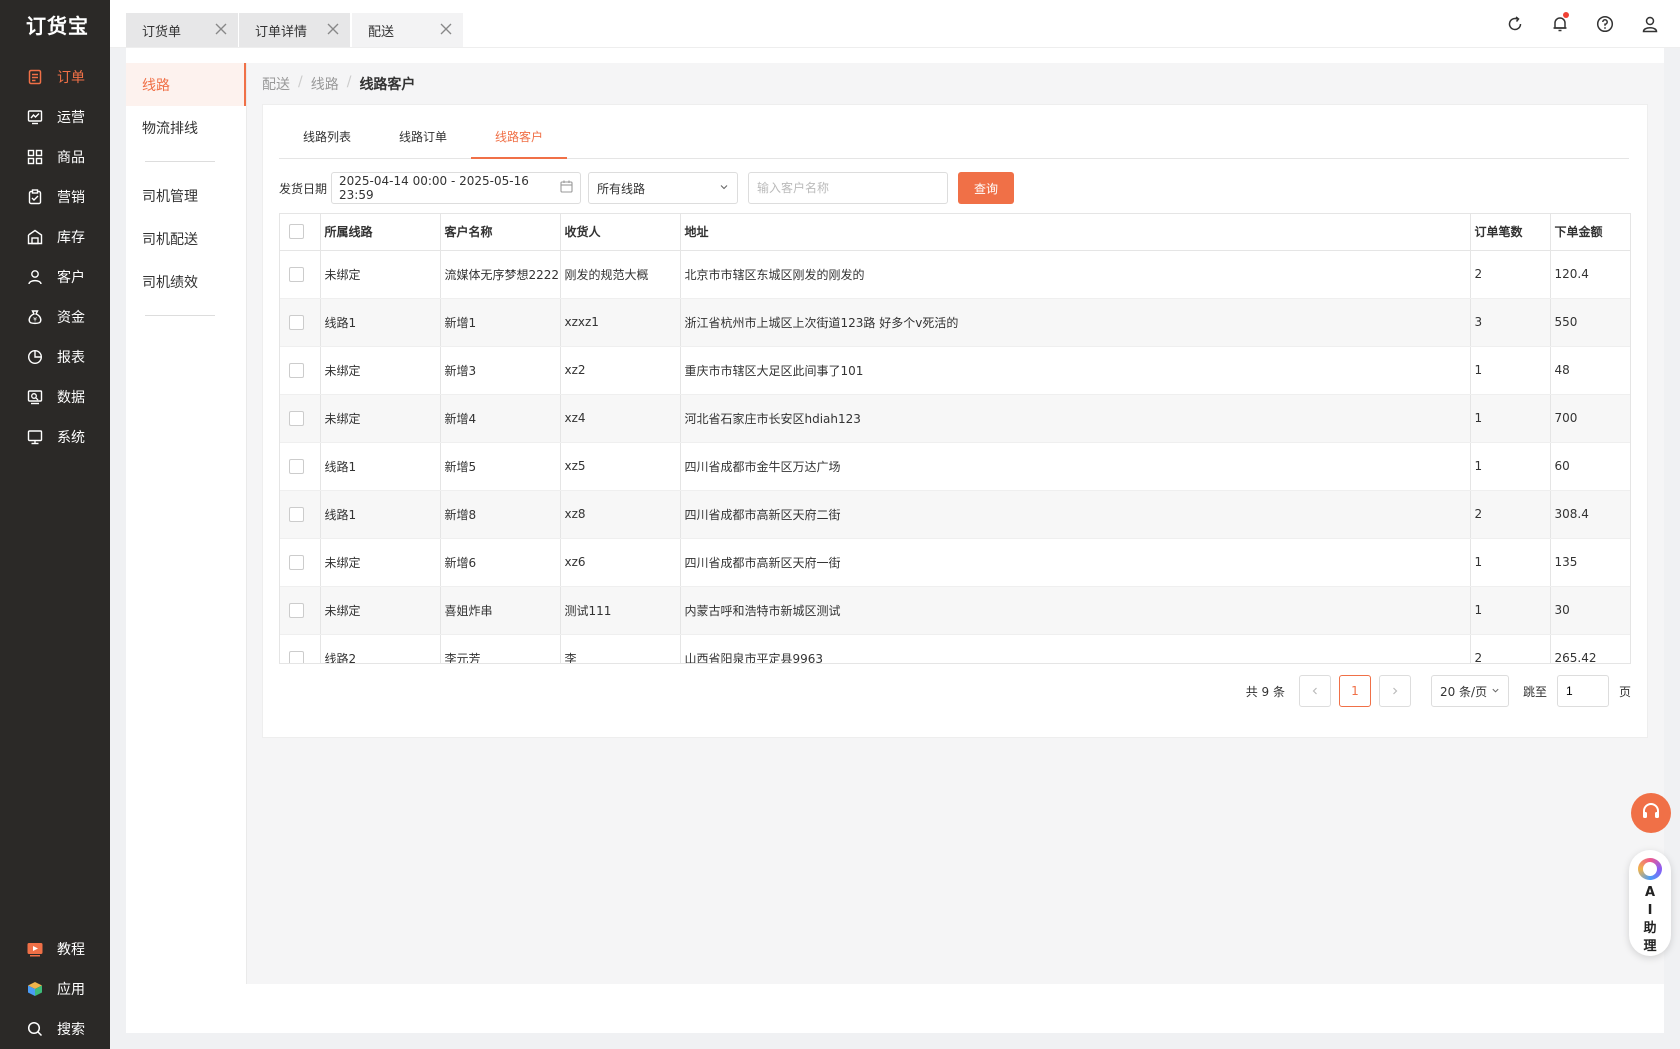 The width and height of the screenshot is (1680, 1049). What do you see at coordinates (182, 30) in the screenshot?
I see `tab-order-list: 订货单` at bounding box center [182, 30].